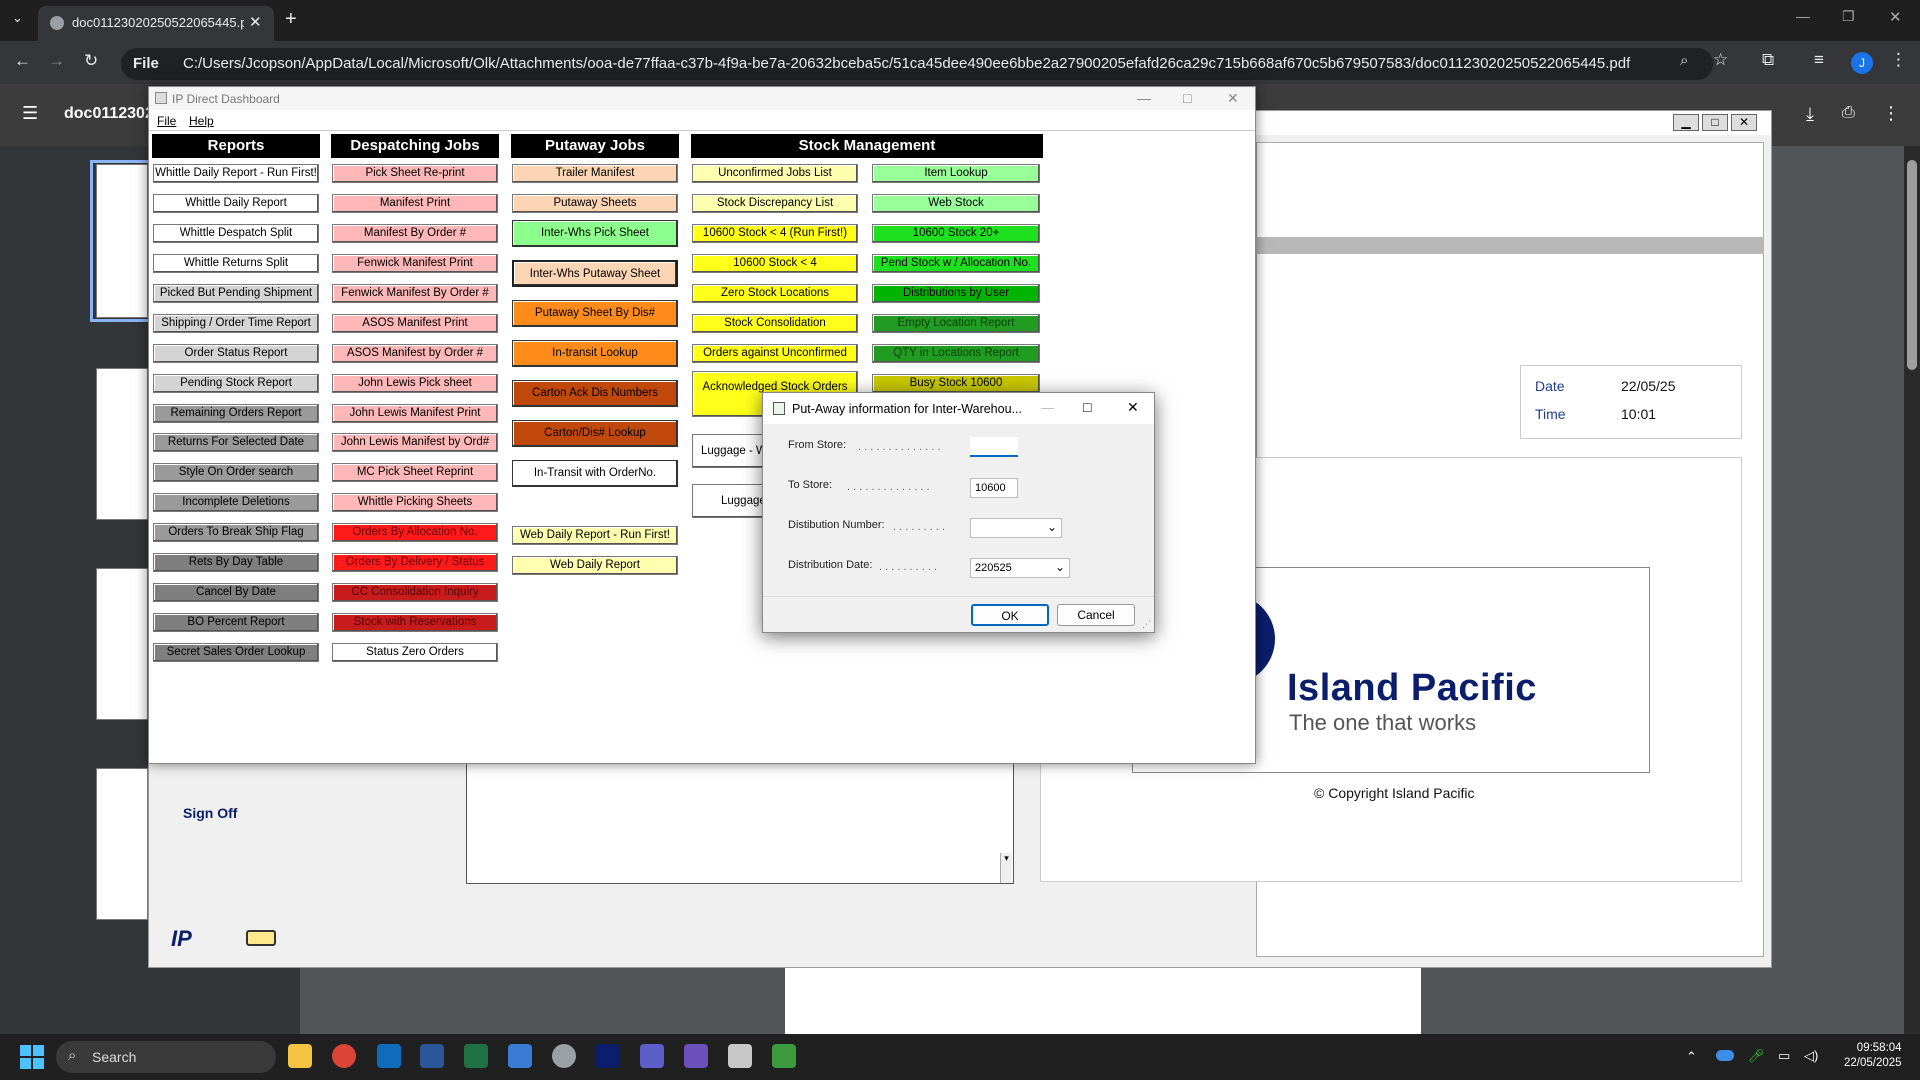 This screenshot has width=1920, height=1080. Describe the element at coordinates (775, 353) in the screenshot. I see `stock-button: Orders against Unconfirmed` at that location.